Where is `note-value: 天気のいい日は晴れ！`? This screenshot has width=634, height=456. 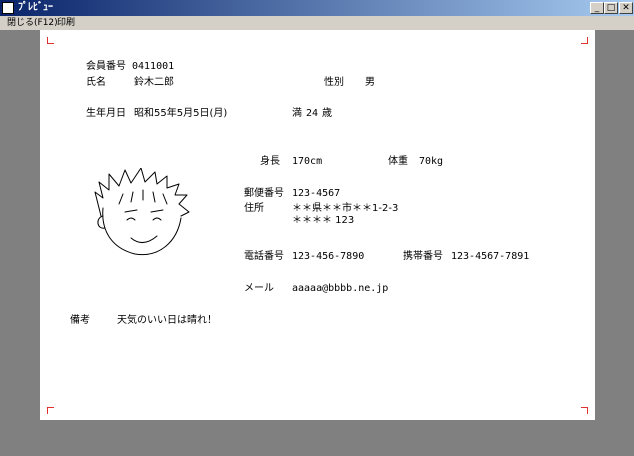
note-value: 天気のいい日は晴れ！ is located at coordinates (167, 320).